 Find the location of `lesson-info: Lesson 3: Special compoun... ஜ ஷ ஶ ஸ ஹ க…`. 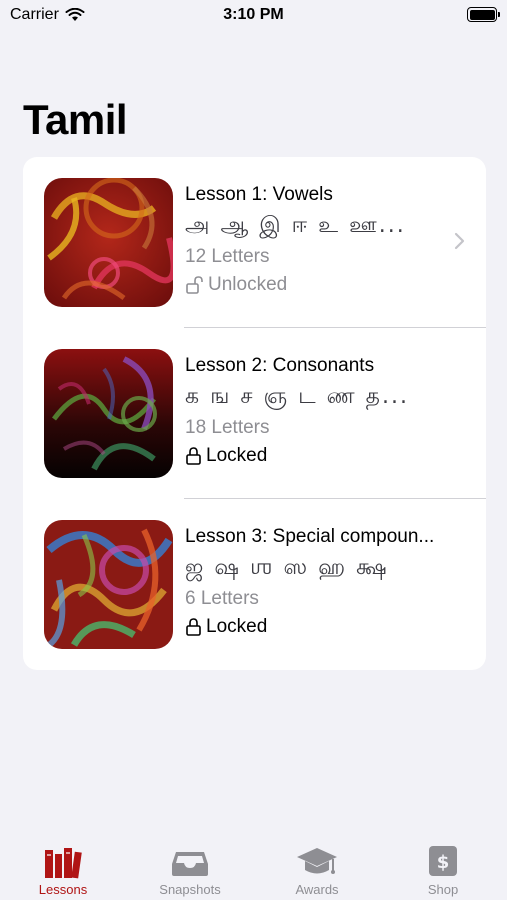

lesson-info: Lesson 3: Special compoun... ஜ ஷ ஶ ஸ ஹ க… is located at coordinates (320, 582).